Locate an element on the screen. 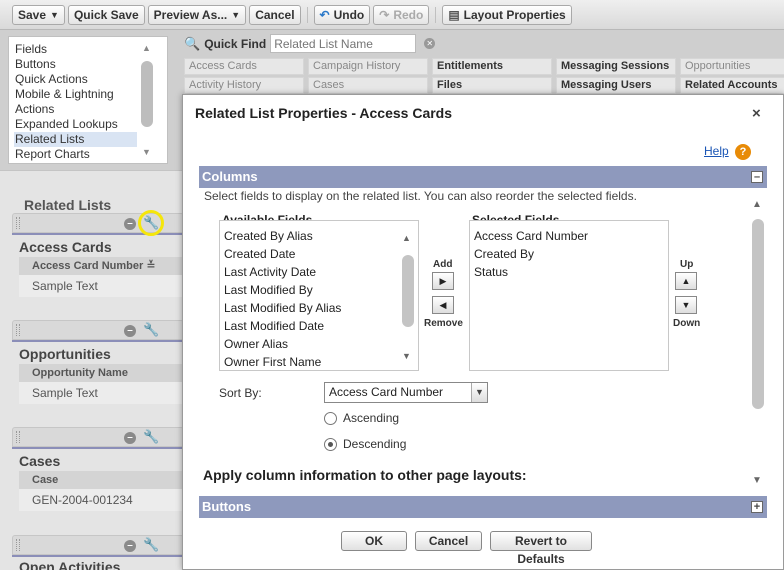  revert-to-defaults-button: Revert to Defaults is located at coordinates (541, 548).